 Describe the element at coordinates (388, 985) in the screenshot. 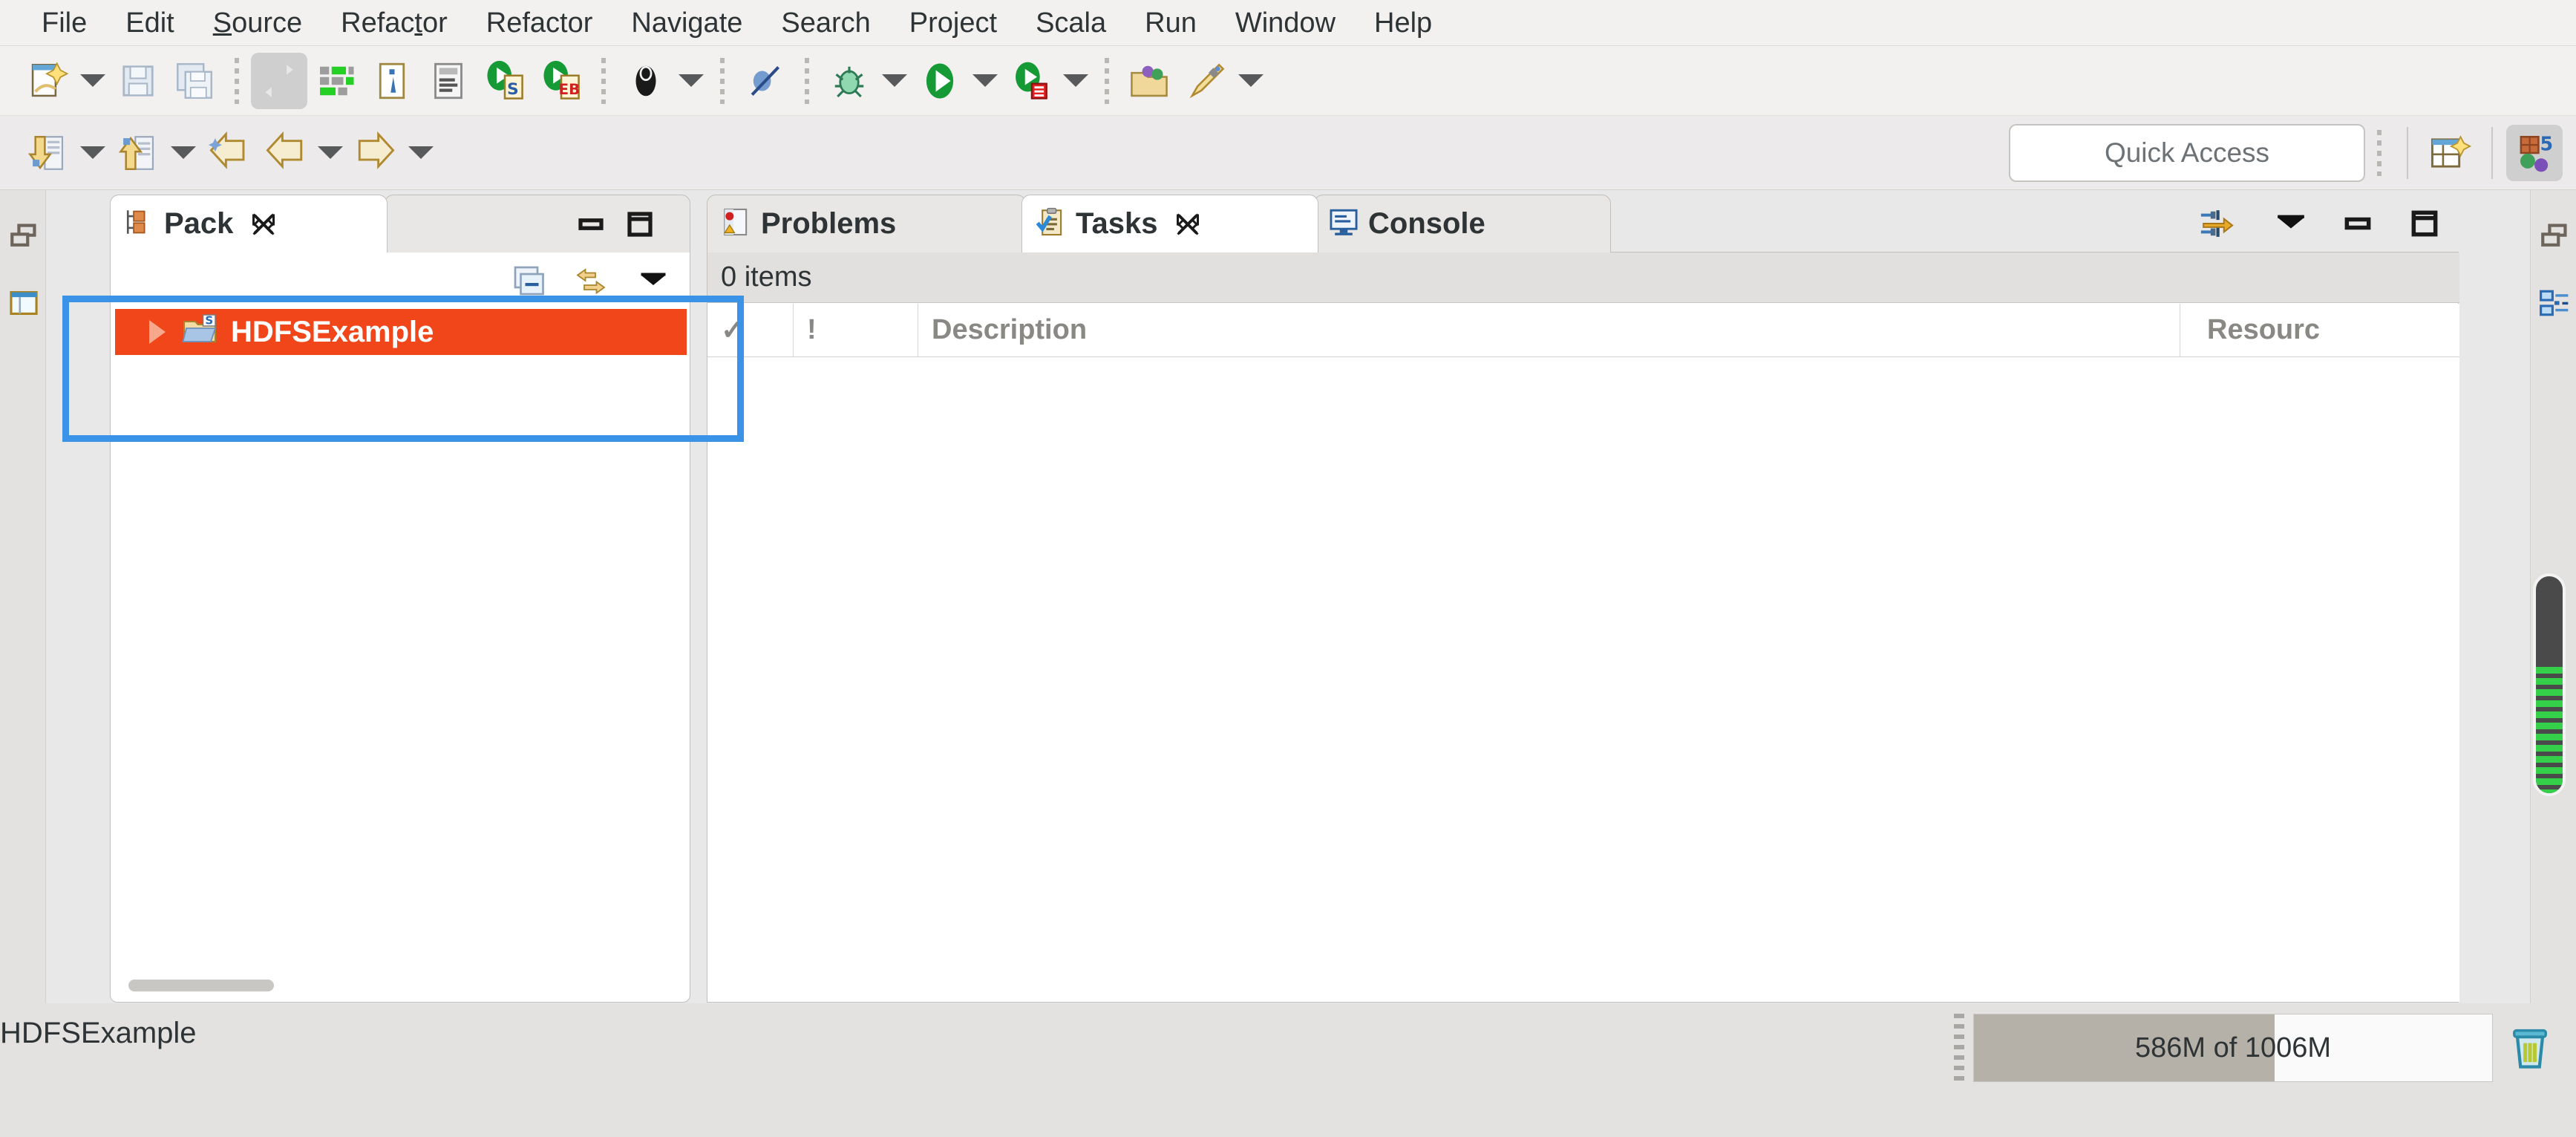

I see `horizontal-scrollbar` at that location.